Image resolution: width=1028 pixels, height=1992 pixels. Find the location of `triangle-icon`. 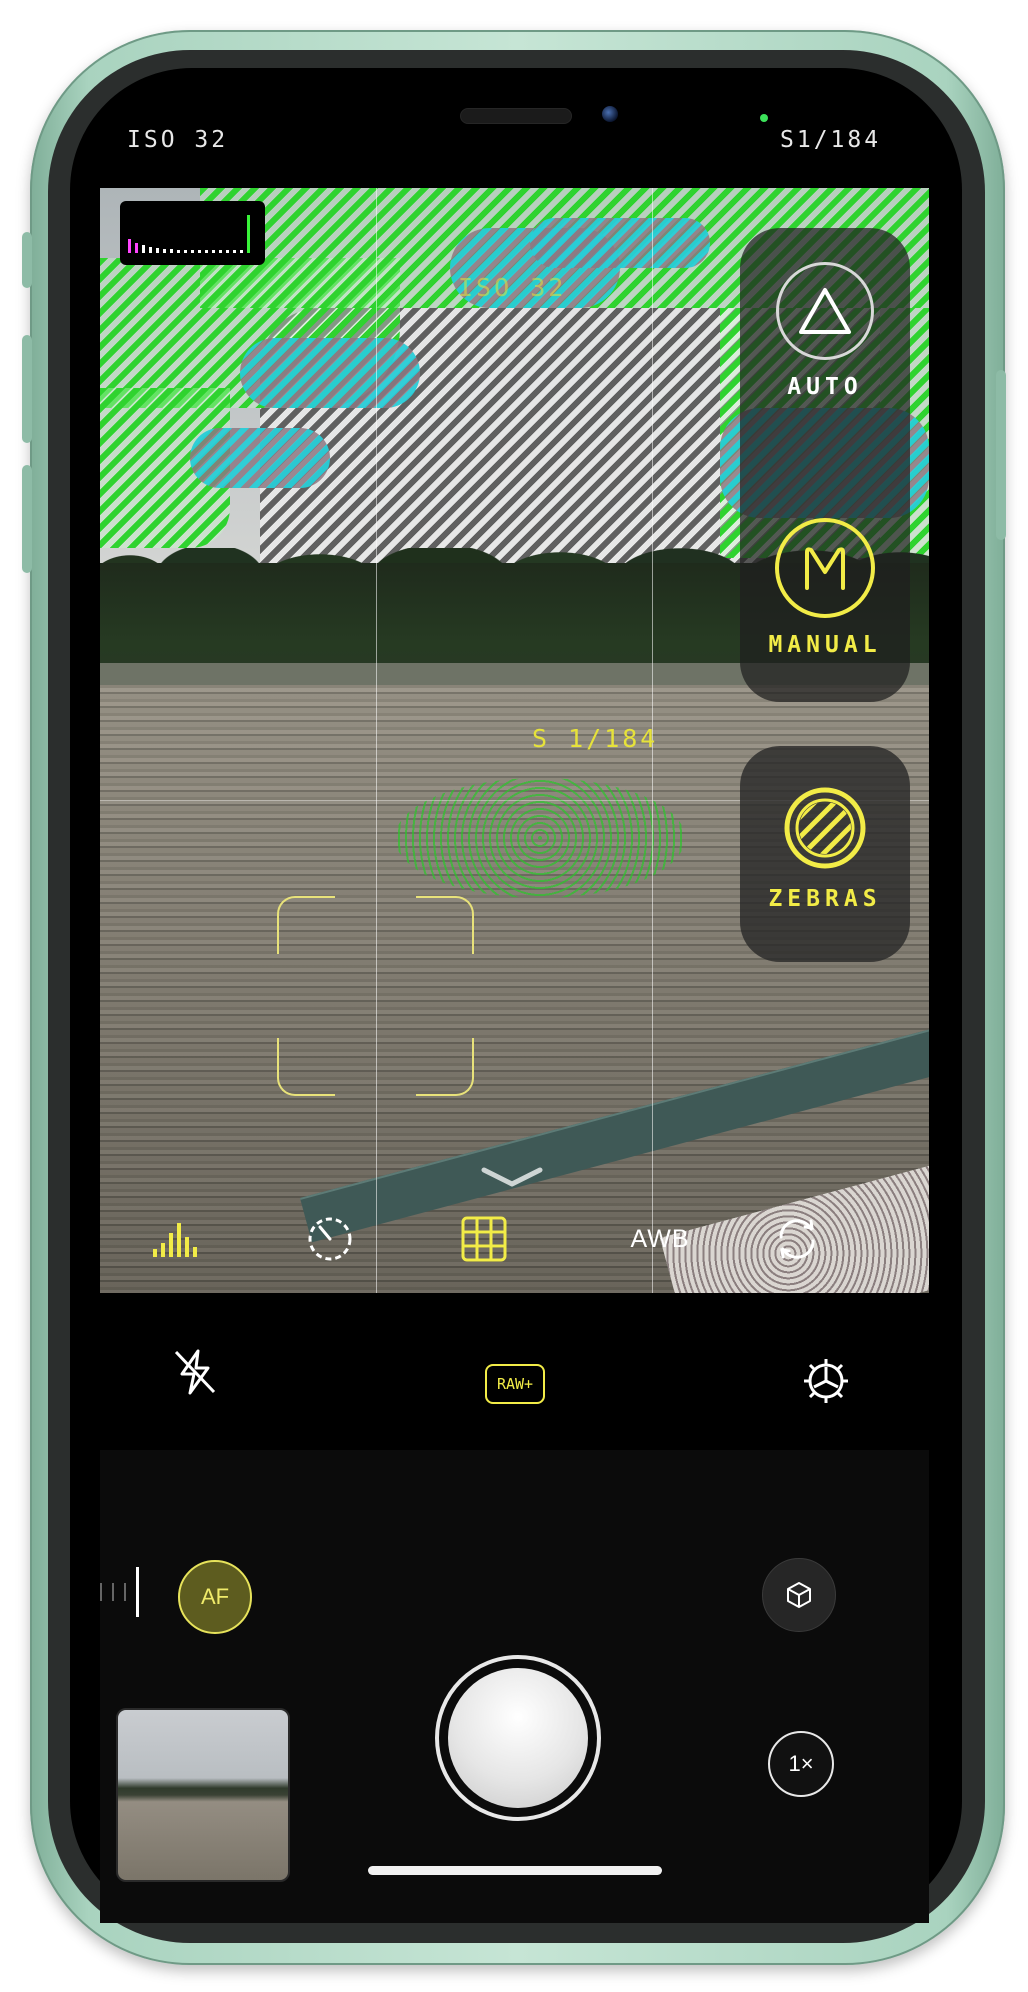

triangle-icon is located at coordinates (825, 311).